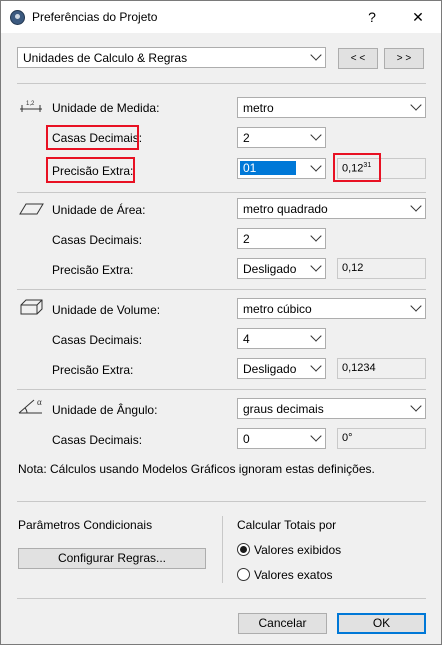  What do you see at coordinates (222, 549) in the screenshot?
I see `vertical-separator` at bounding box center [222, 549].